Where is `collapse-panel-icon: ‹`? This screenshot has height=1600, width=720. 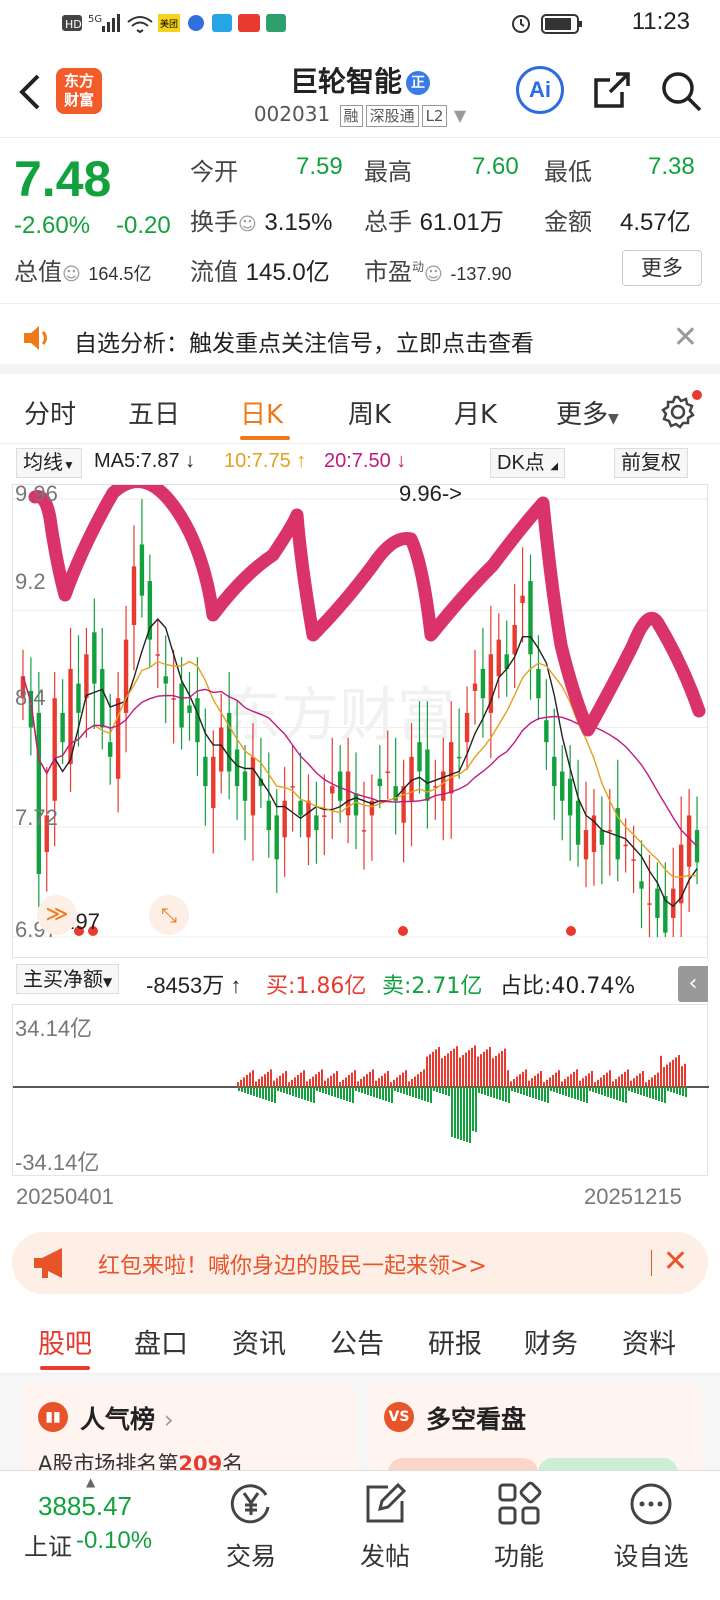
collapse-panel-icon: ‹ is located at coordinates (693, 984).